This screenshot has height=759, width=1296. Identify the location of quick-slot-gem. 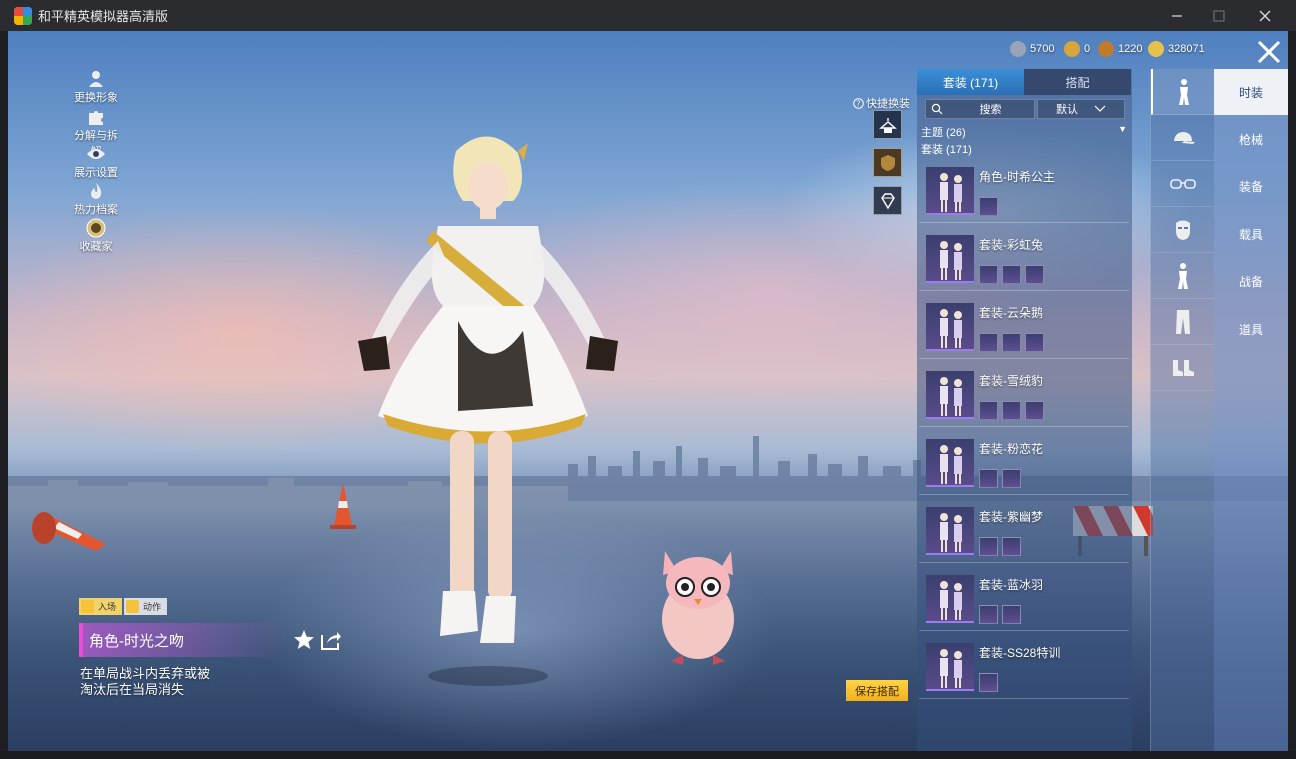
(887, 200).